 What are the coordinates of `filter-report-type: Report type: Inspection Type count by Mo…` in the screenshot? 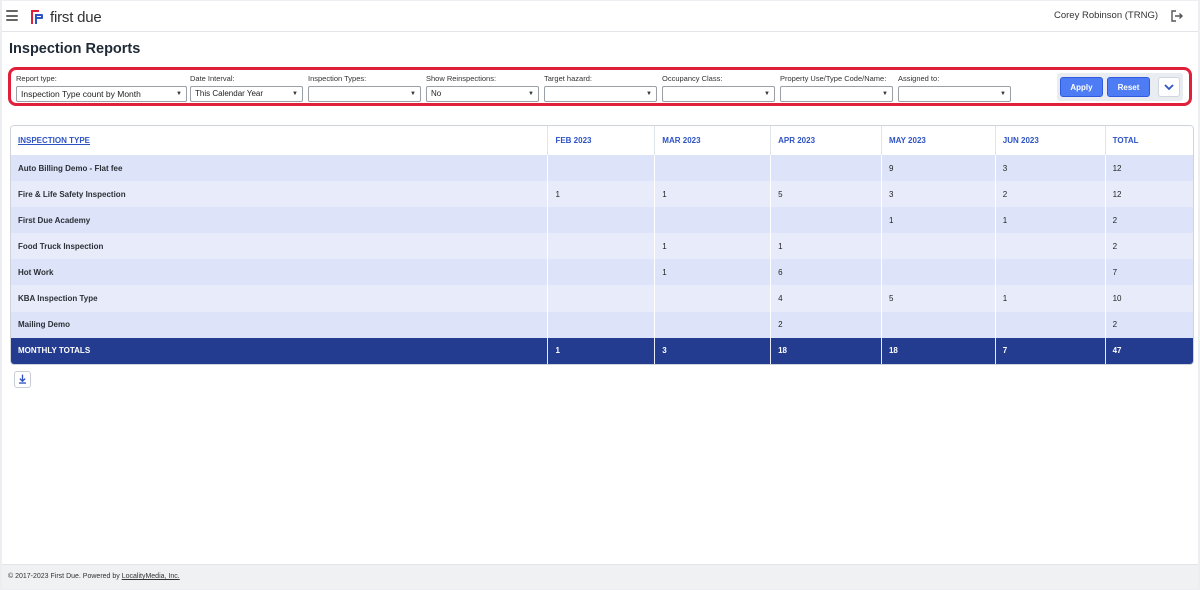 It's located at (101, 88).